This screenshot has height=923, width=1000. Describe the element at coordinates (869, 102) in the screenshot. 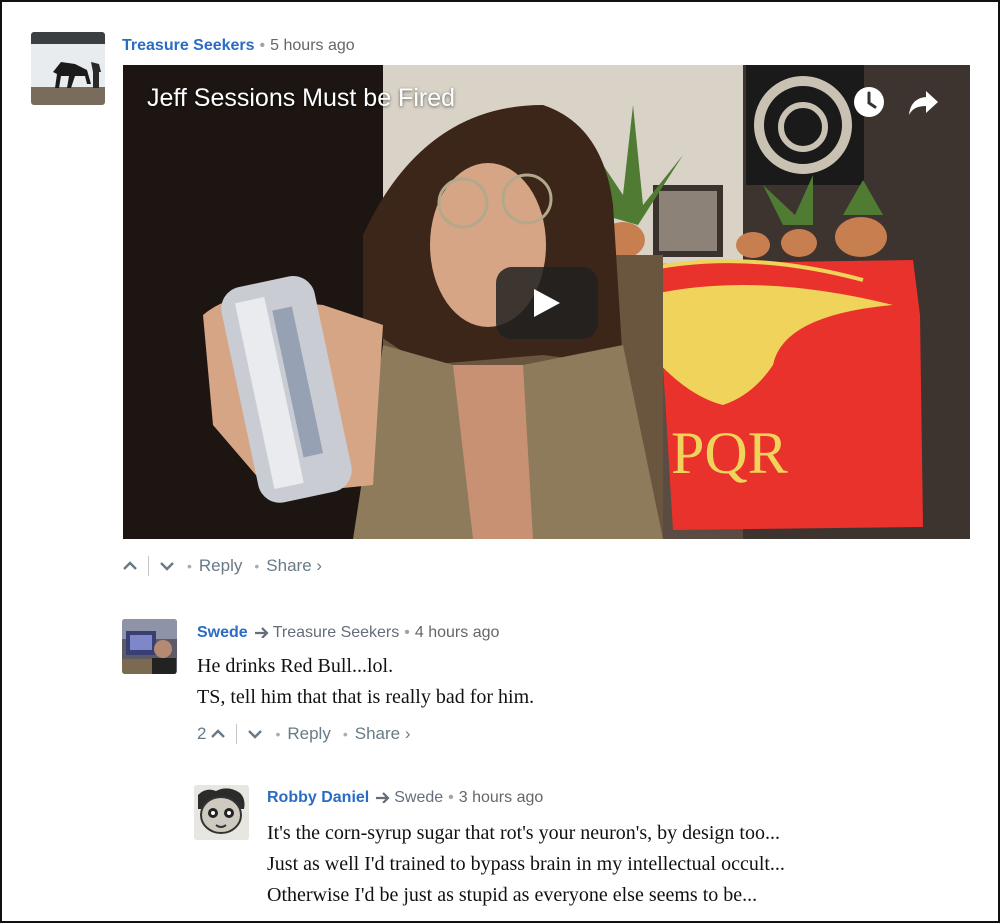

I see `clock-icon` at that location.